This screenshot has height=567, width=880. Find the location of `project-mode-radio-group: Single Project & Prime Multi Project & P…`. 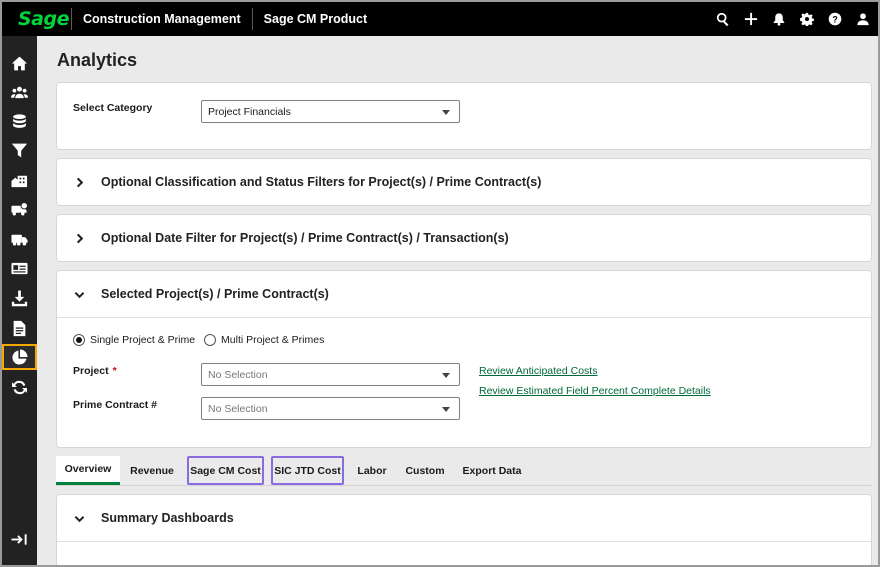

project-mode-radio-group: Single Project & Prime Multi Project & P… is located at coordinates (203, 340).